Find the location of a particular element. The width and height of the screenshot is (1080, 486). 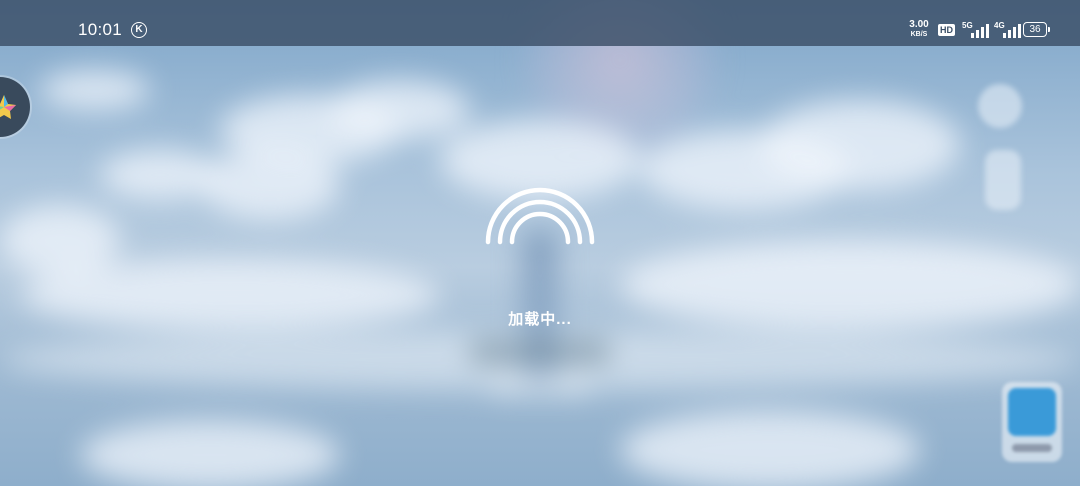

sim2-signal-icon: 4G is located at coordinates (1007, 30).